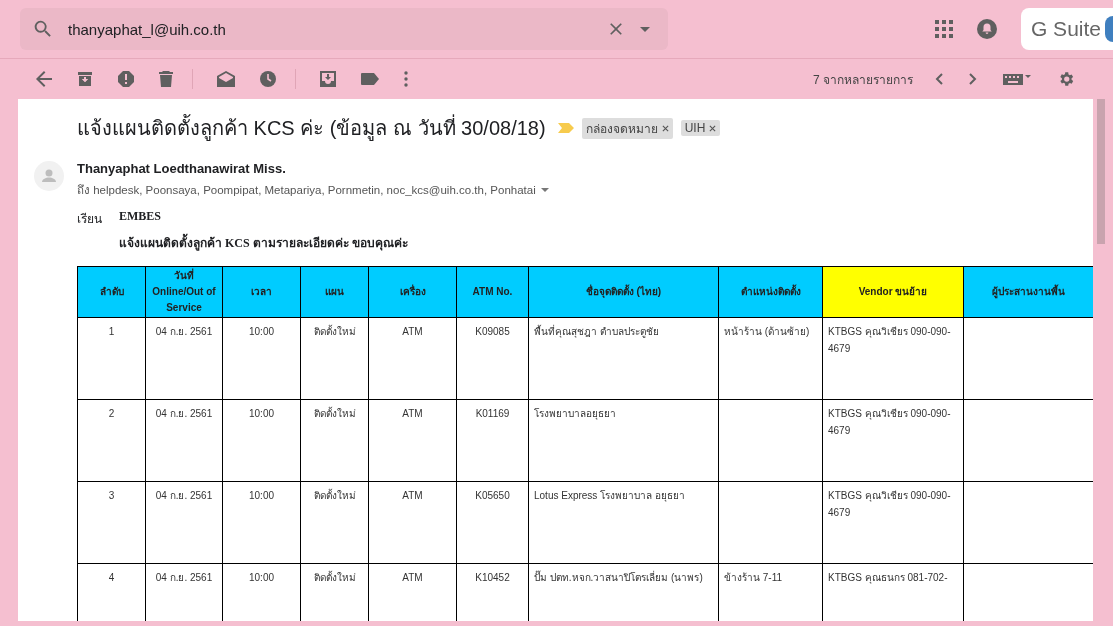  Describe the element at coordinates (328, 79) in the screenshot. I see `move-to-inbox-icon` at that location.